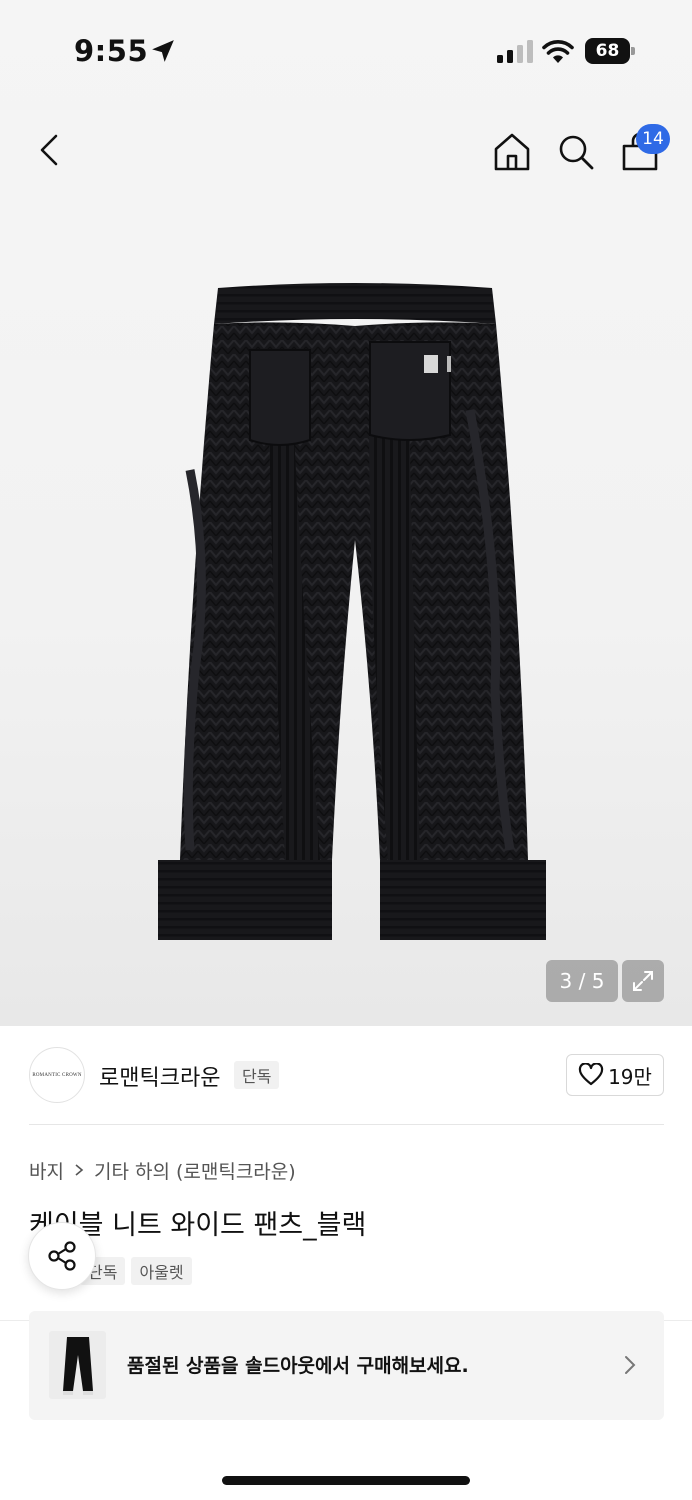 The image size is (692, 1500). I want to click on location-arrow-icon, so click(163, 51).